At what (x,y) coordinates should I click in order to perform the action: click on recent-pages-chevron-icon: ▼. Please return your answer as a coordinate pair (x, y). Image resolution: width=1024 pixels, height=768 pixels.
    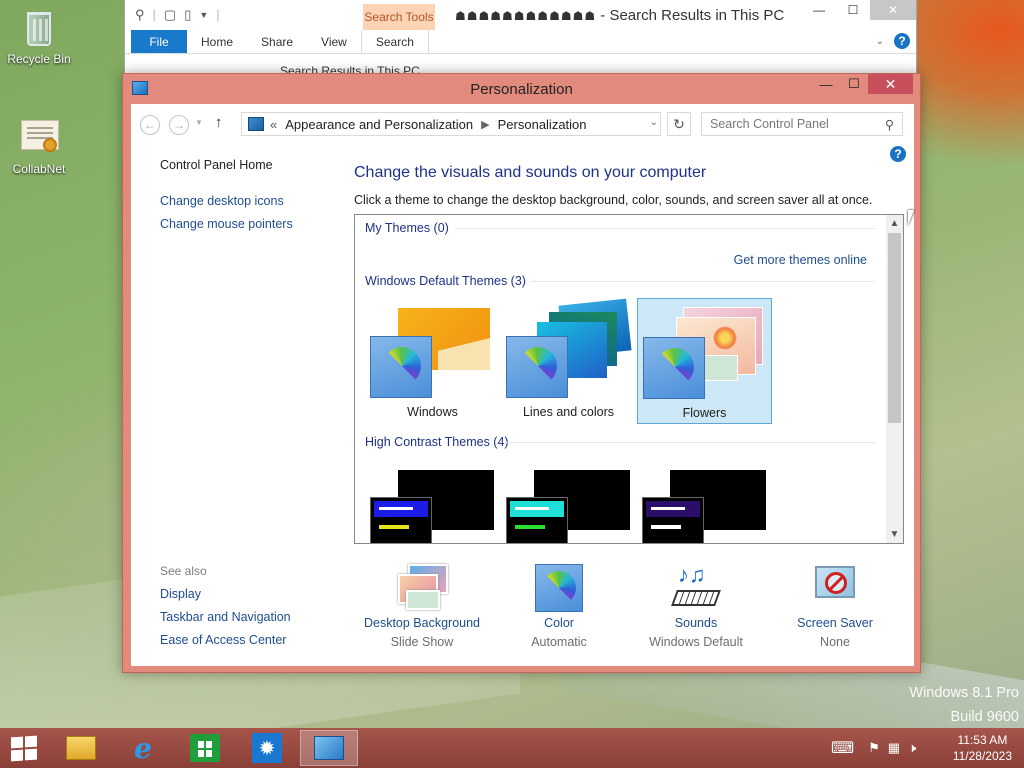
    Looking at the image, I should click on (199, 122).